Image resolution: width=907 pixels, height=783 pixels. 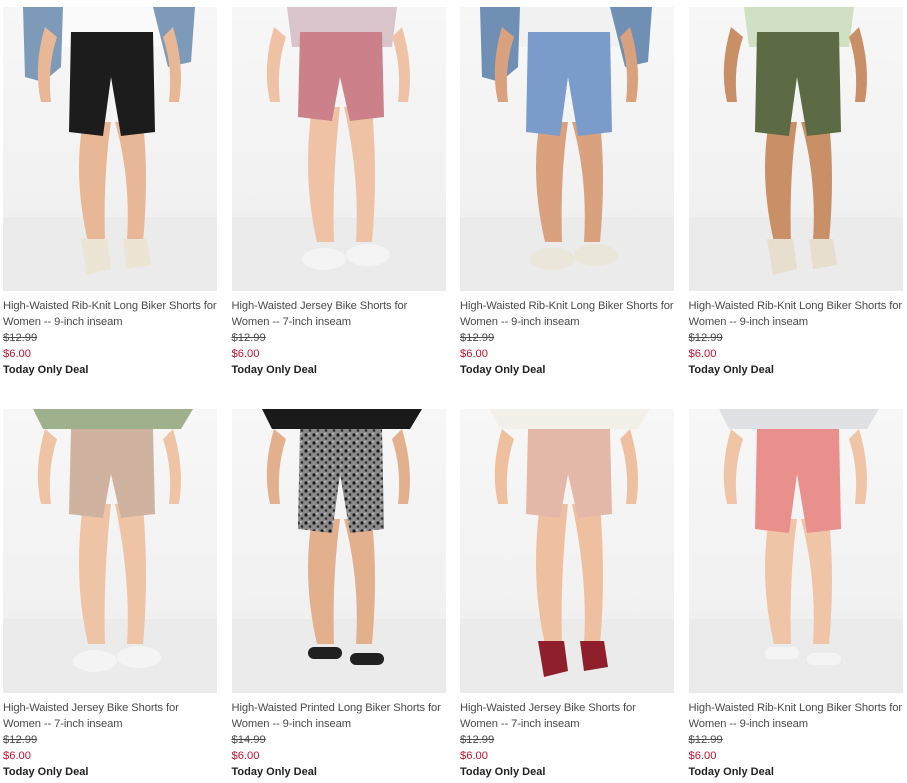 What do you see at coordinates (248, 740) in the screenshot?
I see `original-price: $14.99` at bounding box center [248, 740].